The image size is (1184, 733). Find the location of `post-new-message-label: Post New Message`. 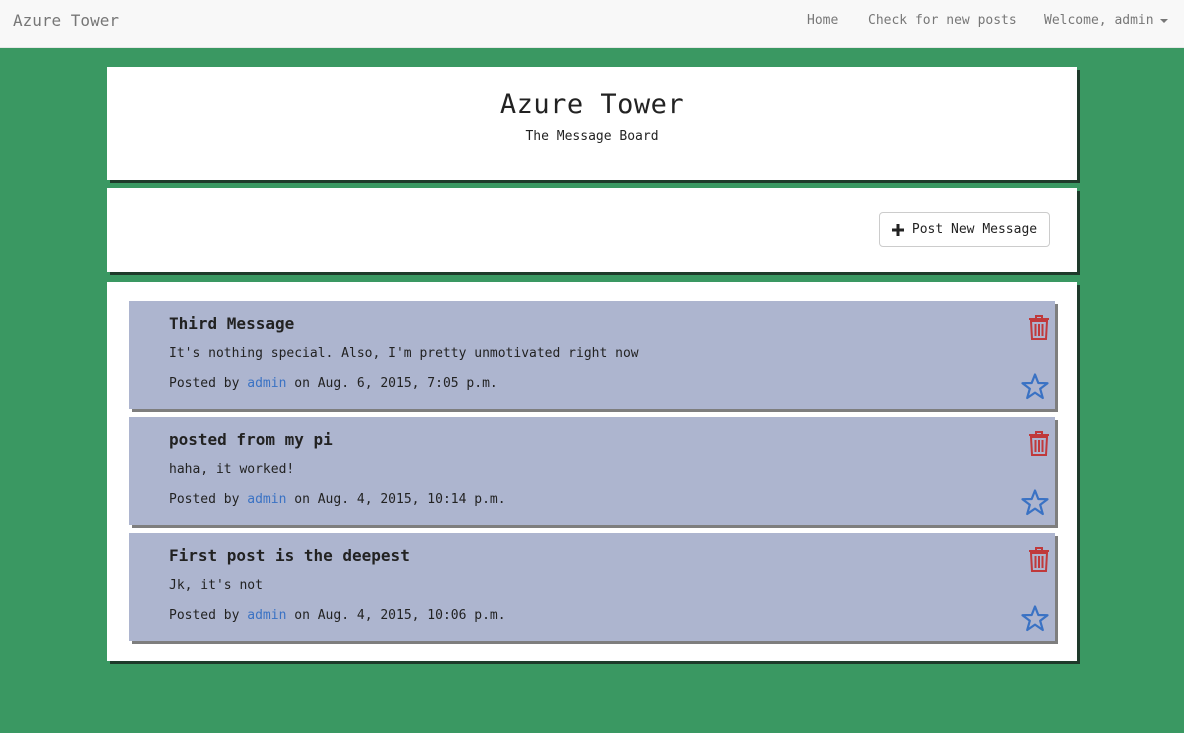

post-new-message-label: Post New Message is located at coordinates (974, 229).